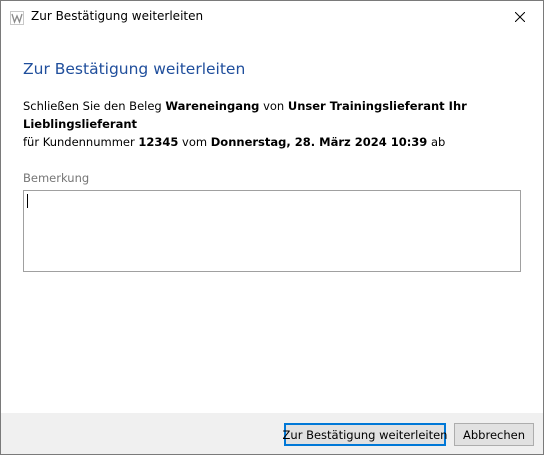 This screenshot has height=455, width=544. I want to click on close-button, so click(520, 16).